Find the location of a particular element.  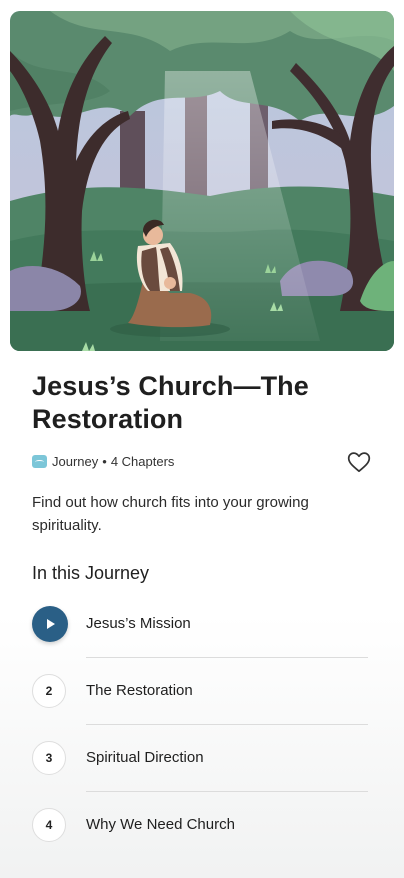

chapter-number-badge: 4 is located at coordinates (49, 825).